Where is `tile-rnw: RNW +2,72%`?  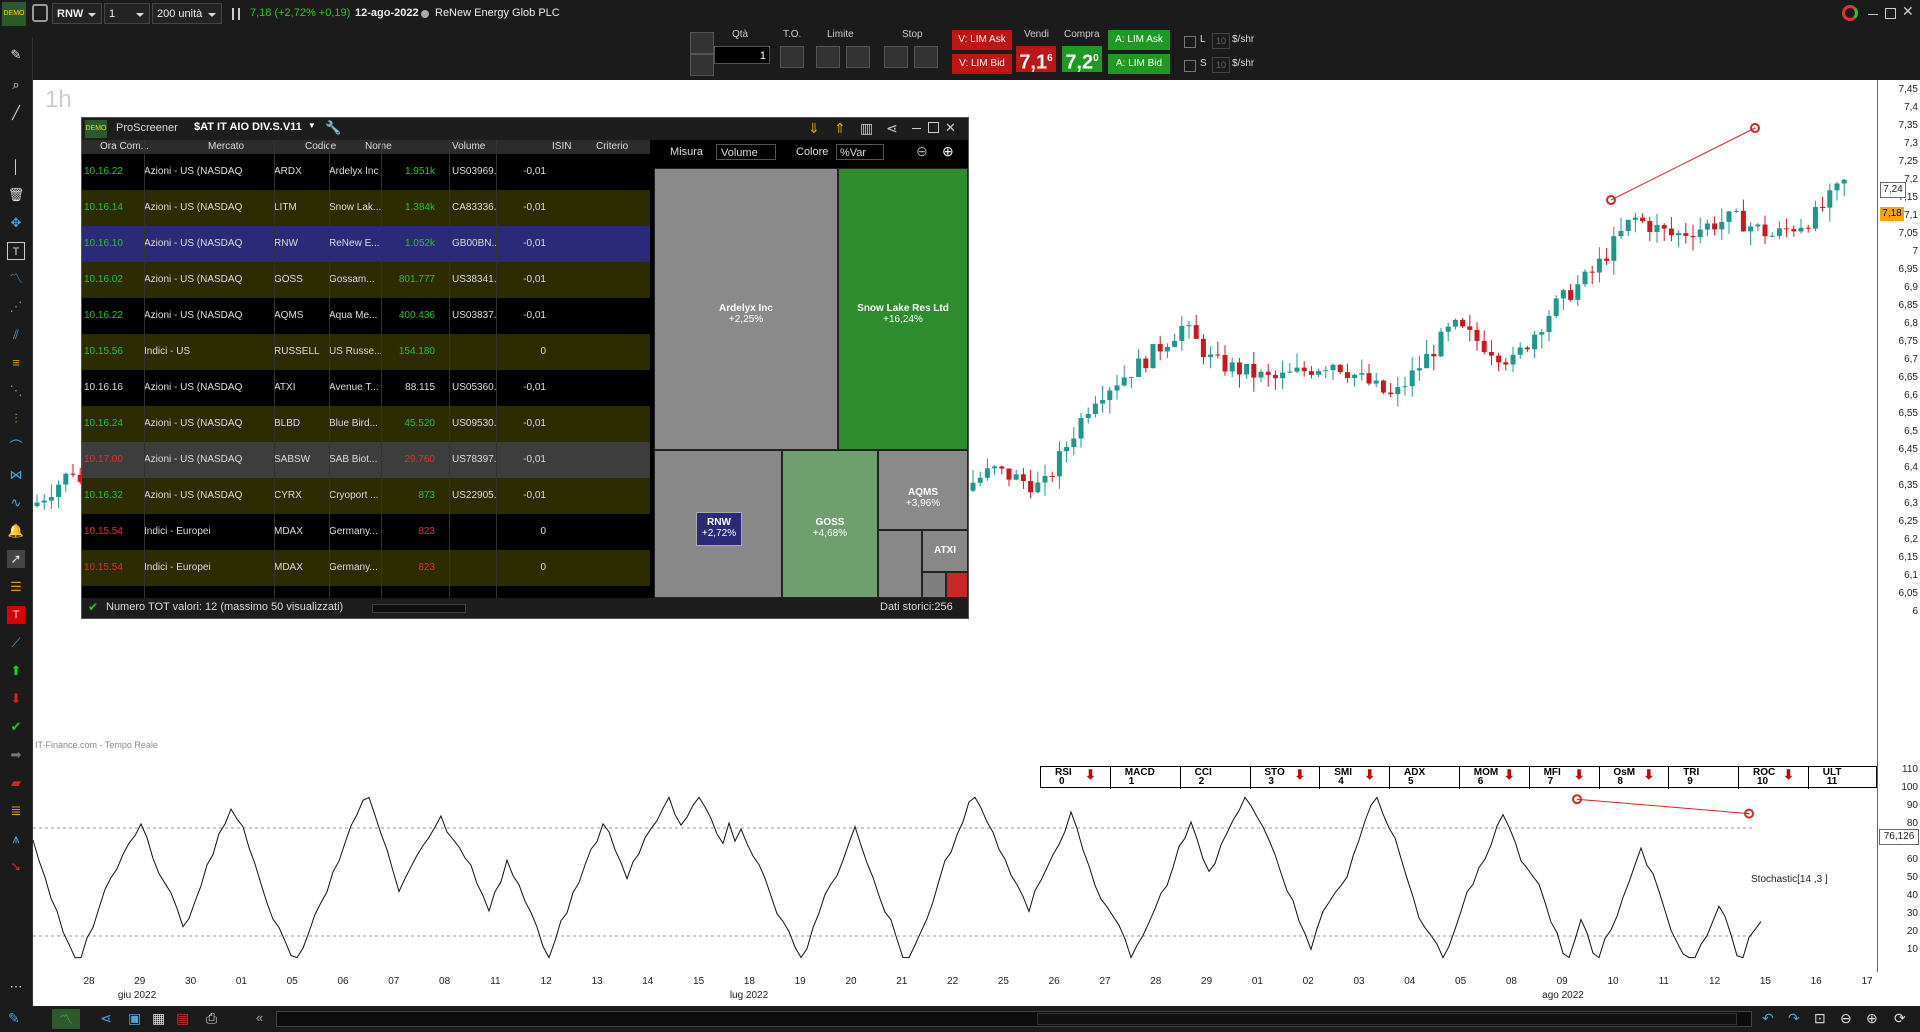 tile-rnw: RNW +2,72% is located at coordinates (719, 529).